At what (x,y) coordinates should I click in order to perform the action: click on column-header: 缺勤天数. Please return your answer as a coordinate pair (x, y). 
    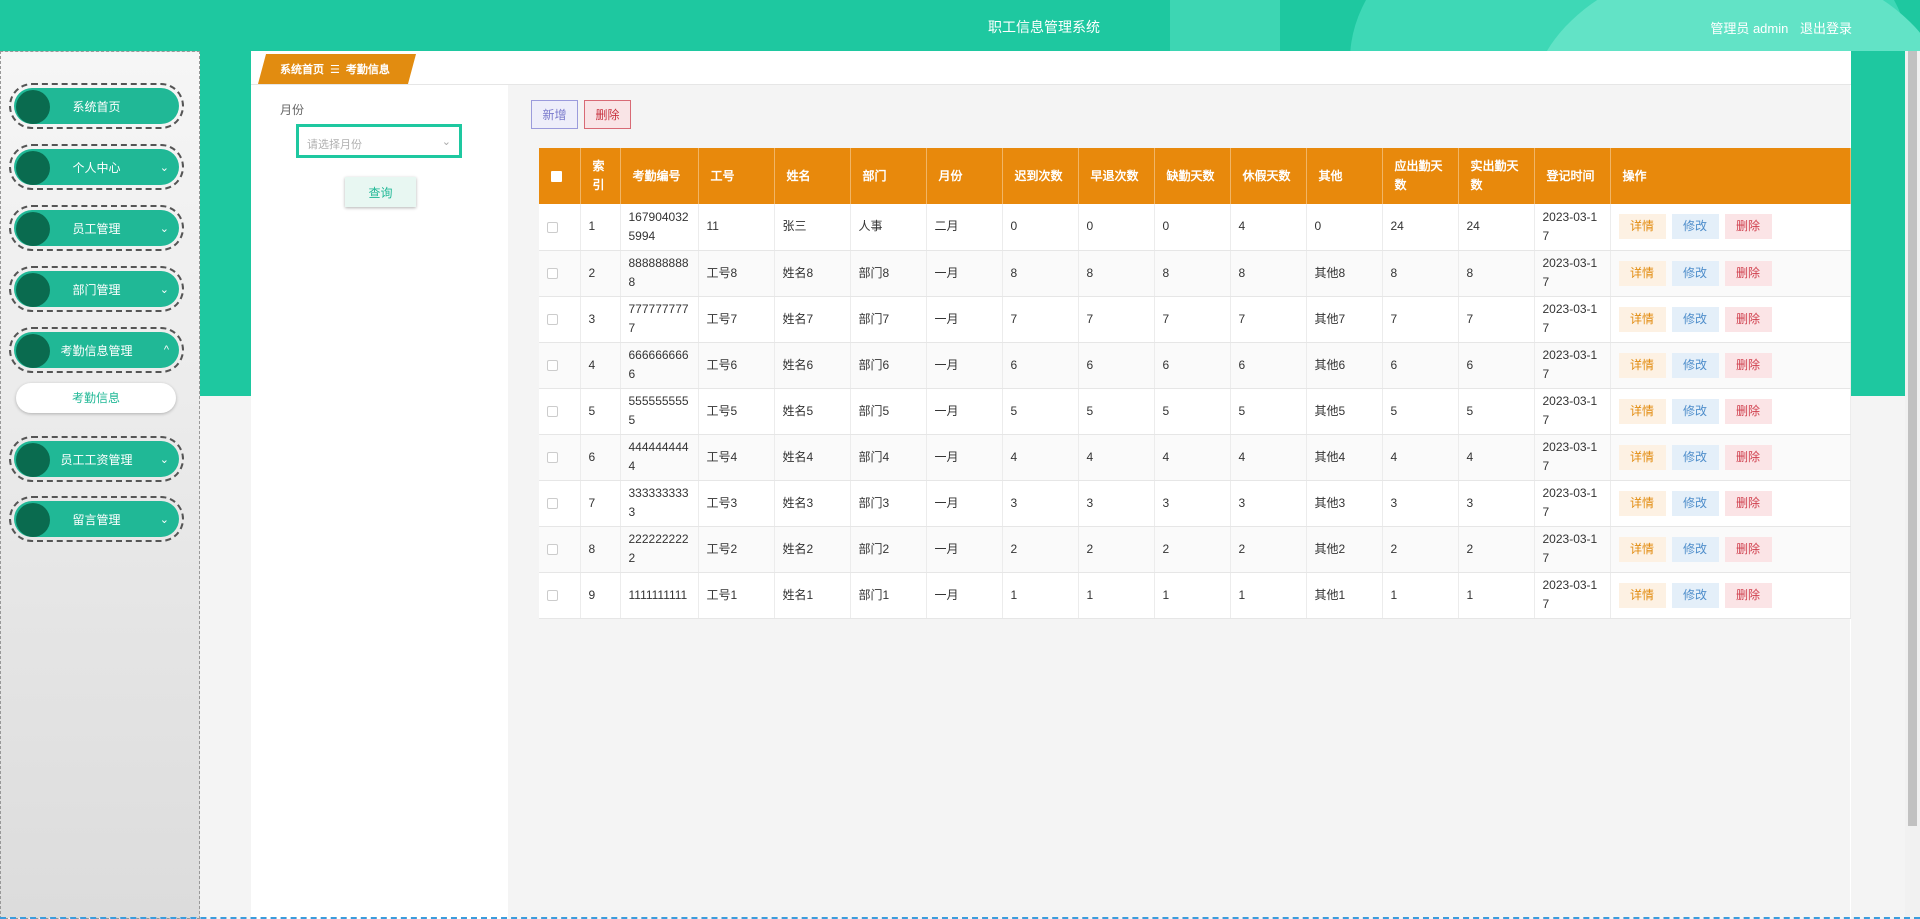
    Looking at the image, I should click on (1192, 176).